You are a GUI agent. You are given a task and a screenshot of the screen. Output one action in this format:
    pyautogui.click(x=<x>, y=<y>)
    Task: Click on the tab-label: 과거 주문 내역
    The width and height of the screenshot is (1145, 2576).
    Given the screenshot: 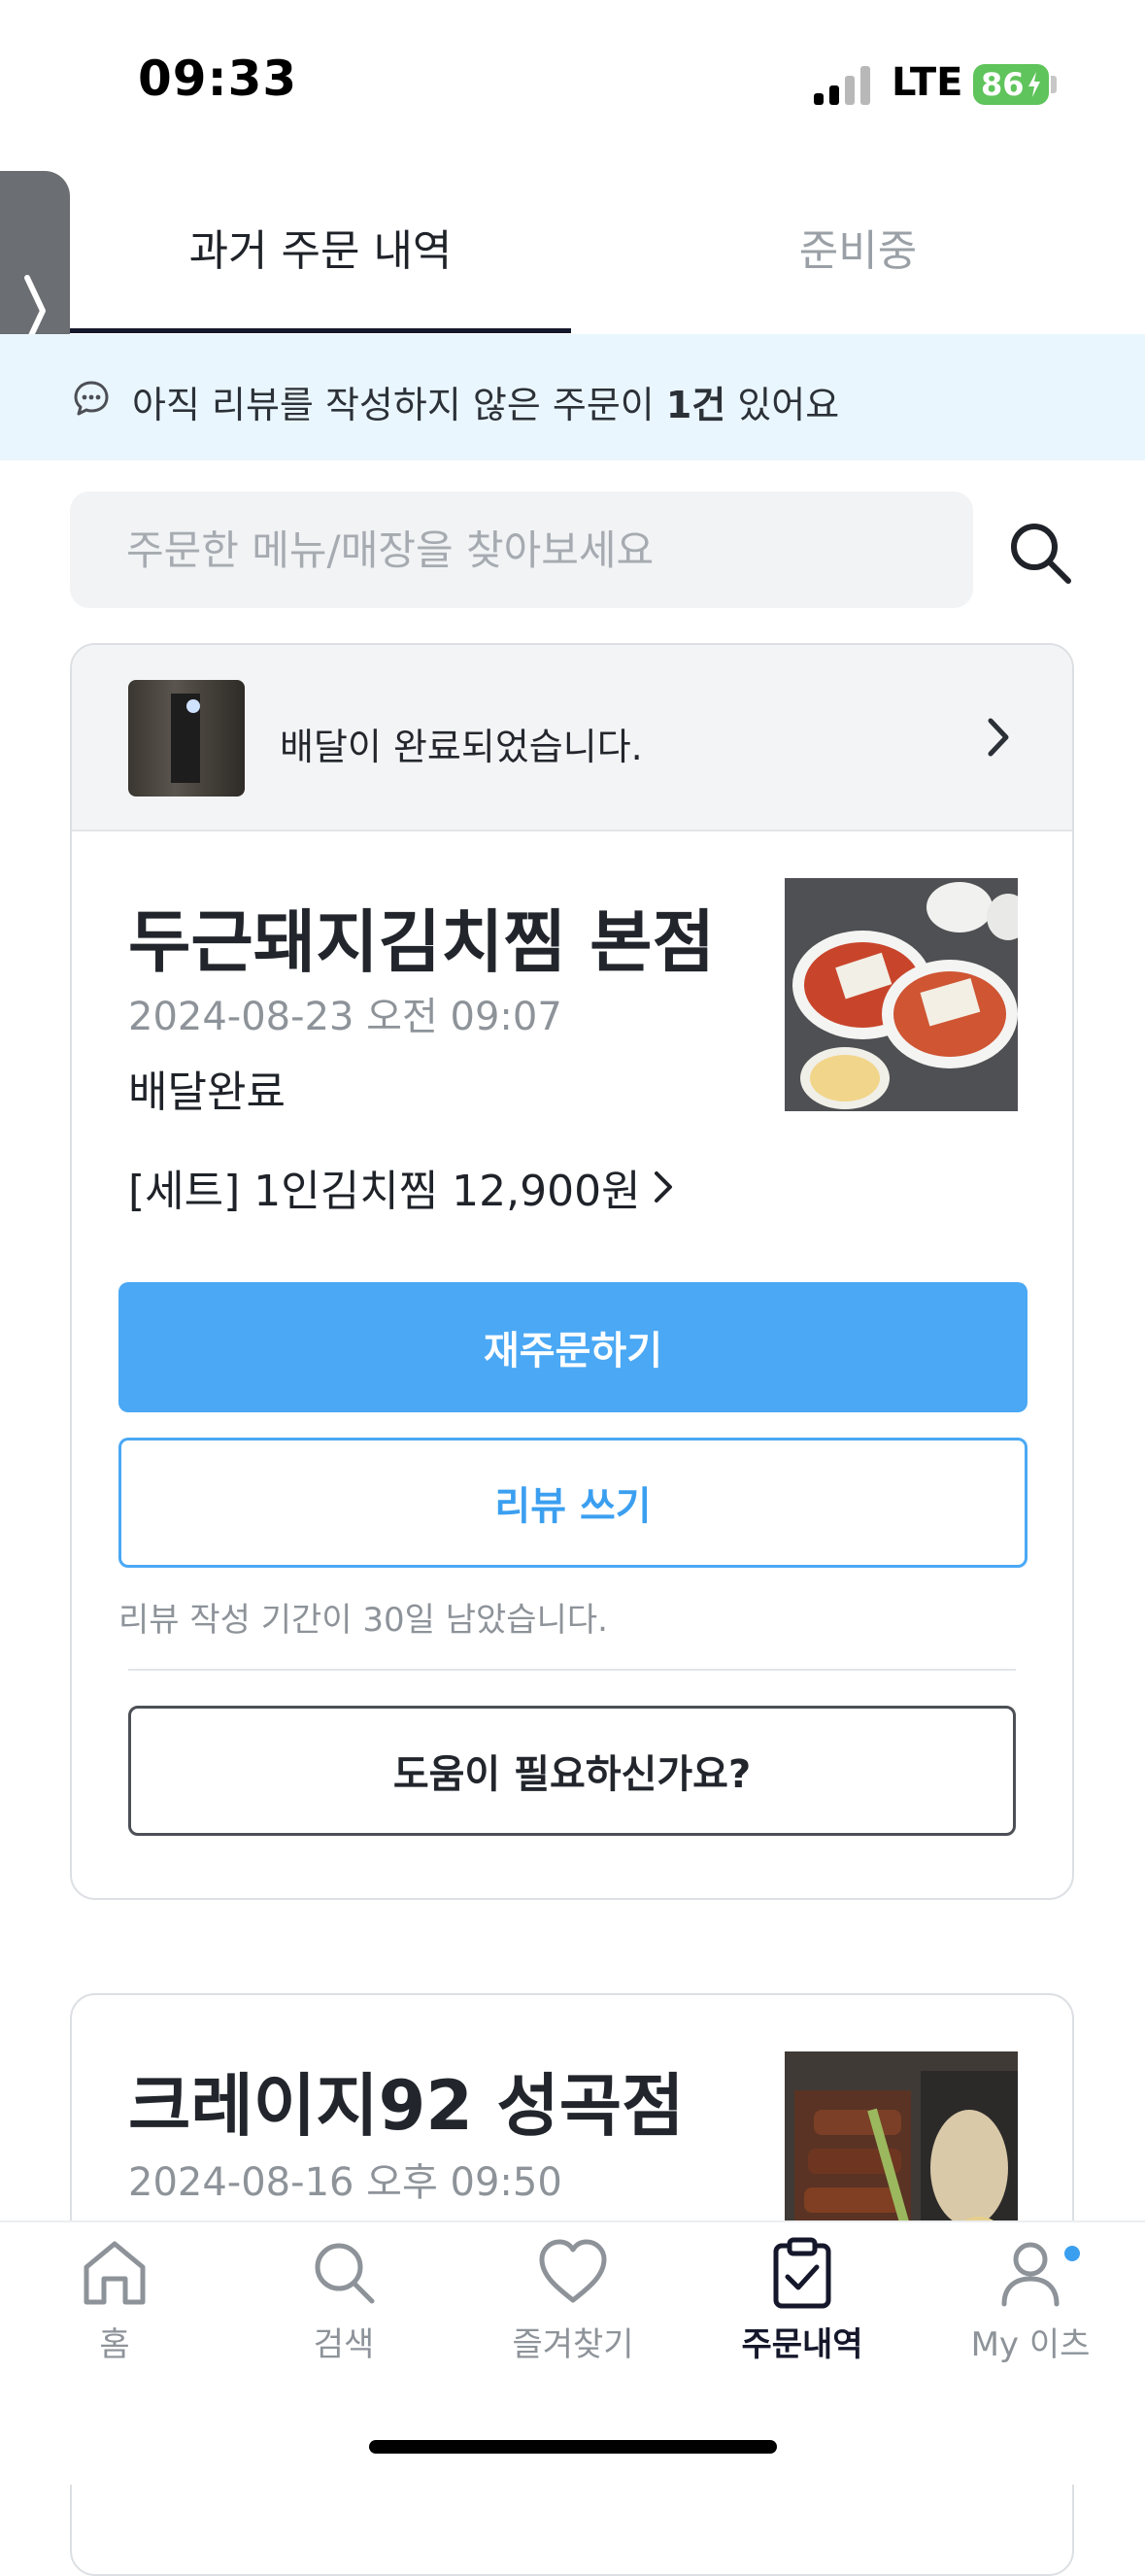 What is the action you would take?
    pyautogui.click(x=320, y=251)
    